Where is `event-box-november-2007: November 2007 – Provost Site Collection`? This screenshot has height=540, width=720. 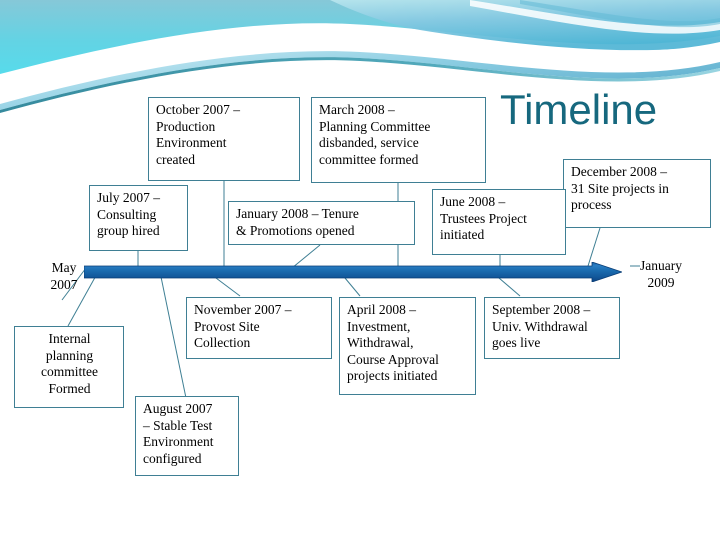 event-box-november-2007: November 2007 – Provost Site Collection is located at coordinates (259, 328).